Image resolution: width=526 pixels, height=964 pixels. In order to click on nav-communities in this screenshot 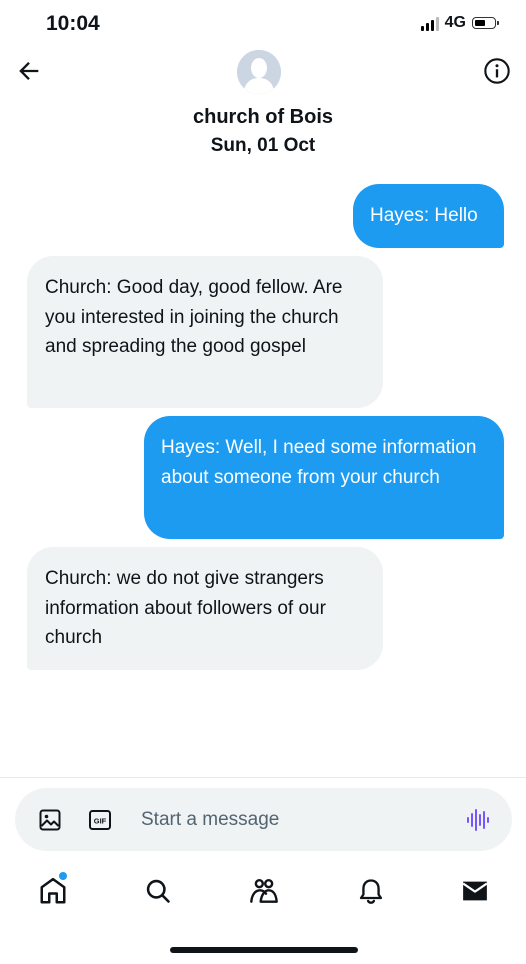, I will do `click(264, 891)`.